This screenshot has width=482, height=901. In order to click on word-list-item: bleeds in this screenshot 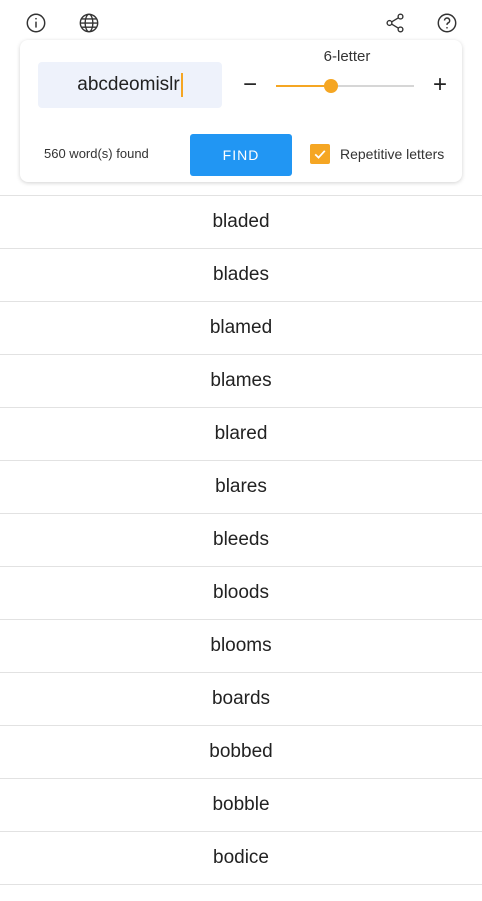, I will do `click(241, 540)`.